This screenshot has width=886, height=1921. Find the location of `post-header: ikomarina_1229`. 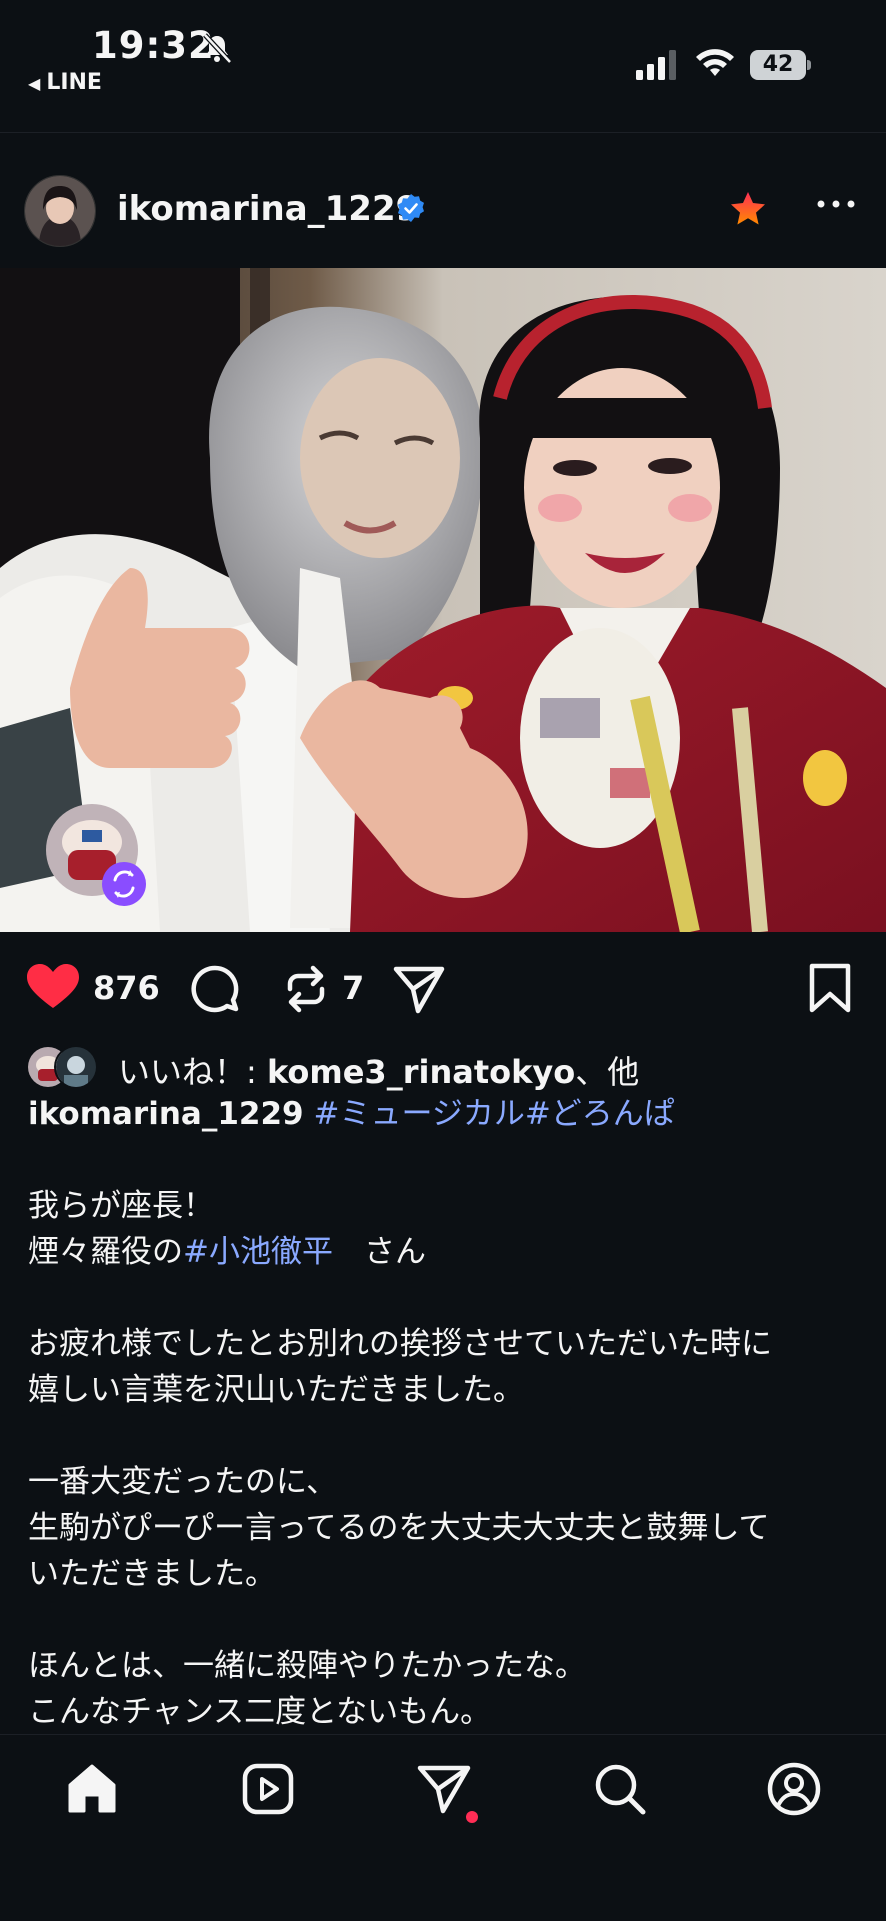

post-header: ikomarina_1229 is located at coordinates (443, 200).